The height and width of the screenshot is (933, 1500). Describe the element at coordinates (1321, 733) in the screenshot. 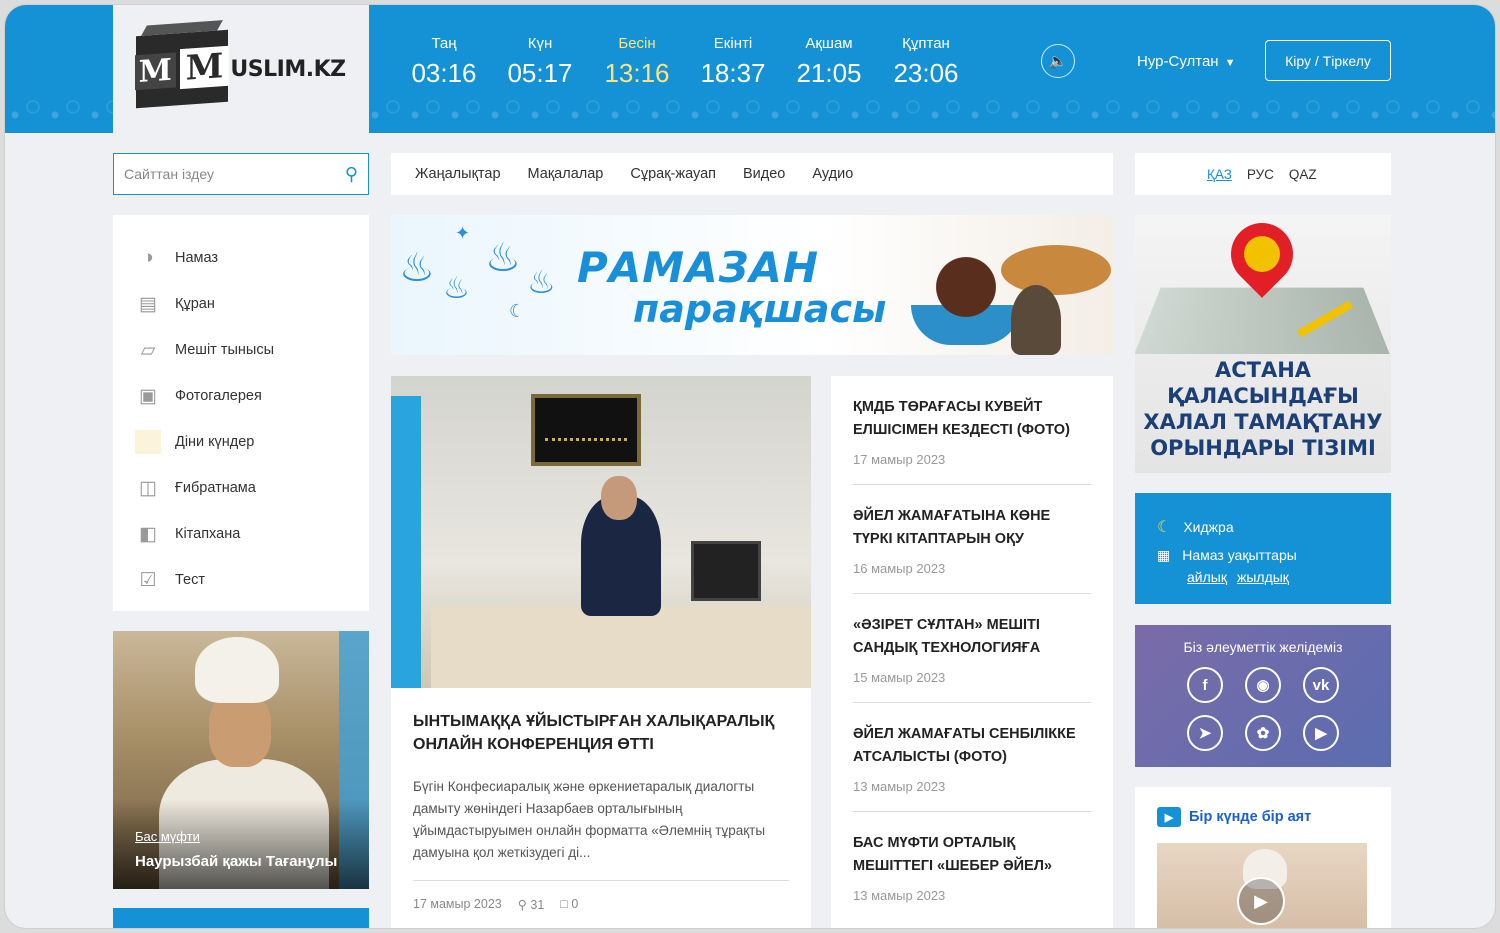

I see `youtube-icon: ▶` at that location.